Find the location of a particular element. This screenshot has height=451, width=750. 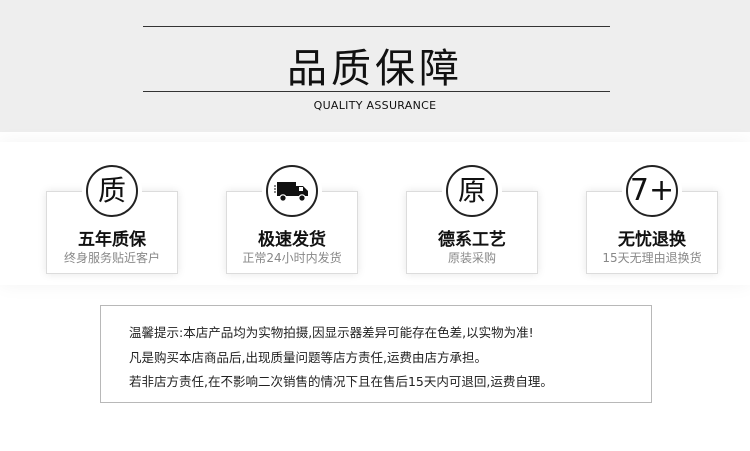

header-bottom-rule is located at coordinates (376, 91).